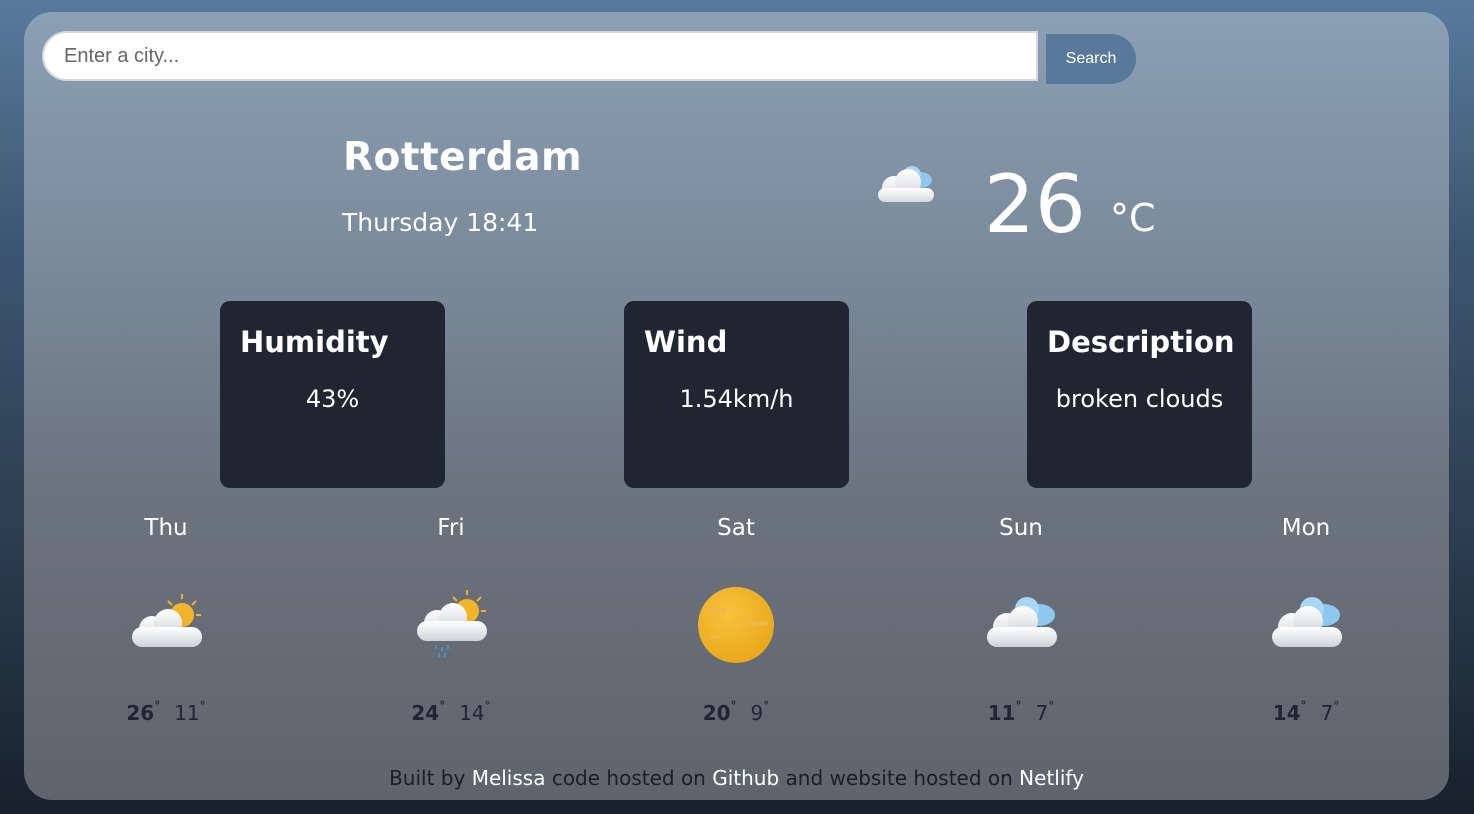 This screenshot has width=1474, height=814. What do you see at coordinates (452, 623) in the screenshot?
I see `rain-sun-icon` at bounding box center [452, 623].